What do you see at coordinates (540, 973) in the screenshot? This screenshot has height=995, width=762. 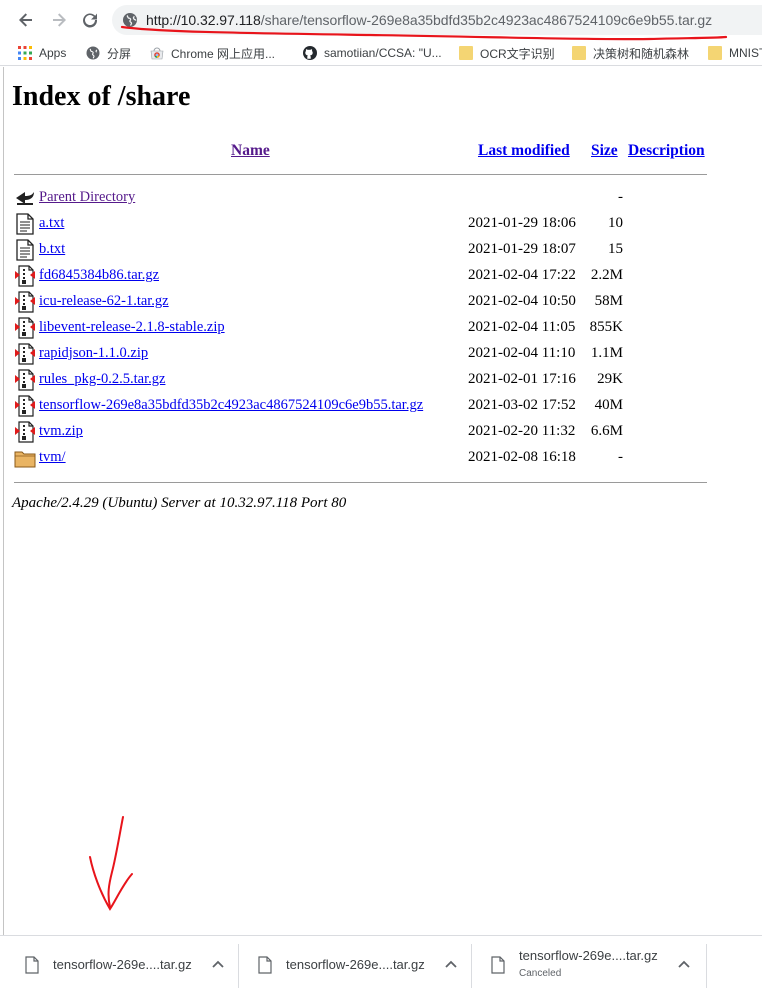 I see `download-status: Canceled` at bounding box center [540, 973].